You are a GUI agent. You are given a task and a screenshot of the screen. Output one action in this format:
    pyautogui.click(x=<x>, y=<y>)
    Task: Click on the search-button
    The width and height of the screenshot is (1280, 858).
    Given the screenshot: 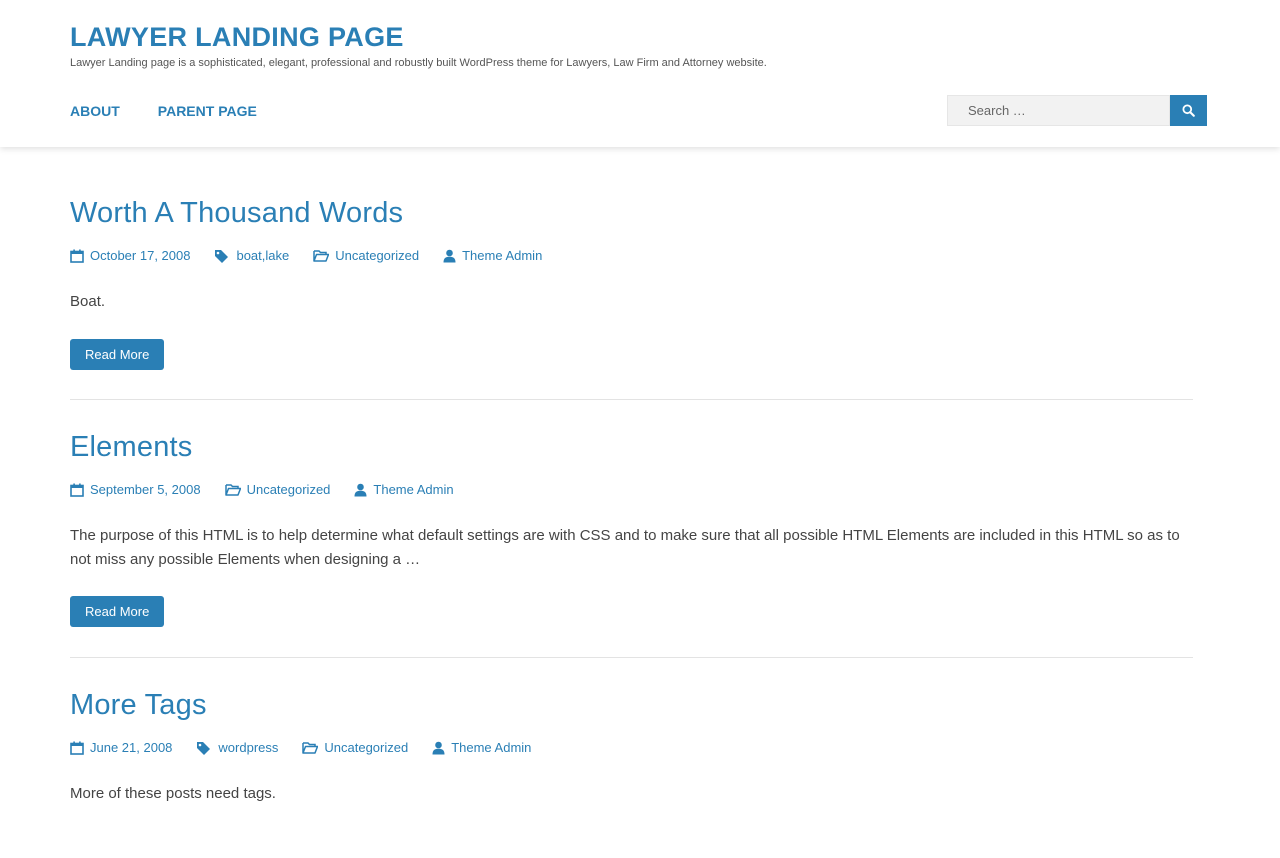 What is the action you would take?
    pyautogui.click(x=1188, y=110)
    